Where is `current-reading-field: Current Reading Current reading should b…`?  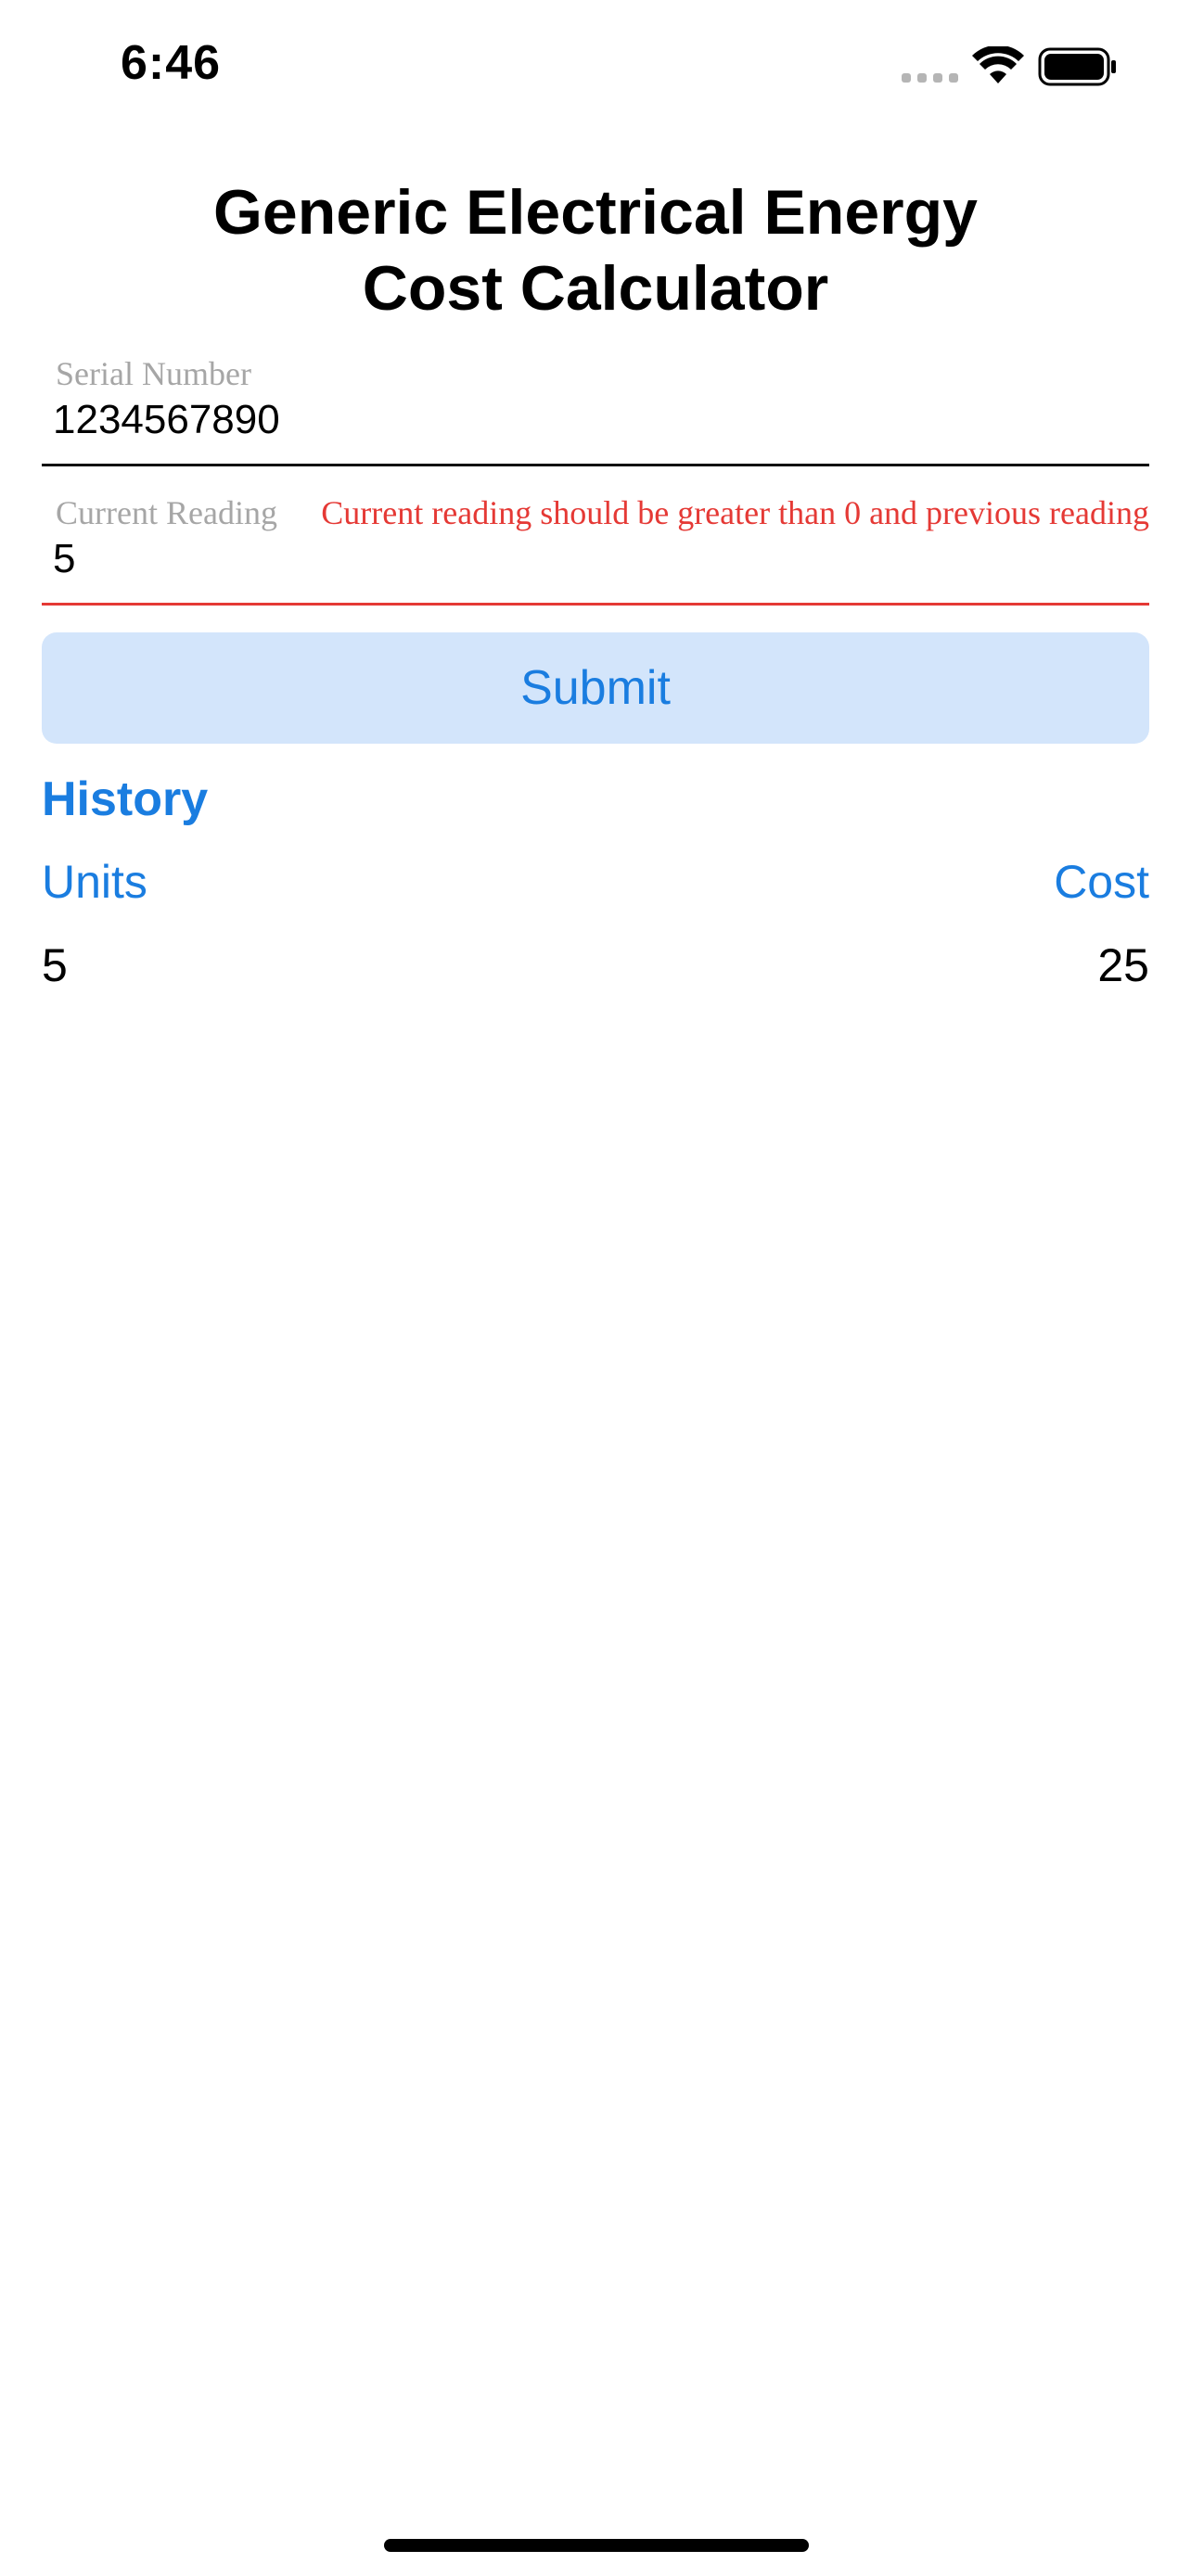
current-reading-field: Current Reading Current reading should b… is located at coordinates (595, 548).